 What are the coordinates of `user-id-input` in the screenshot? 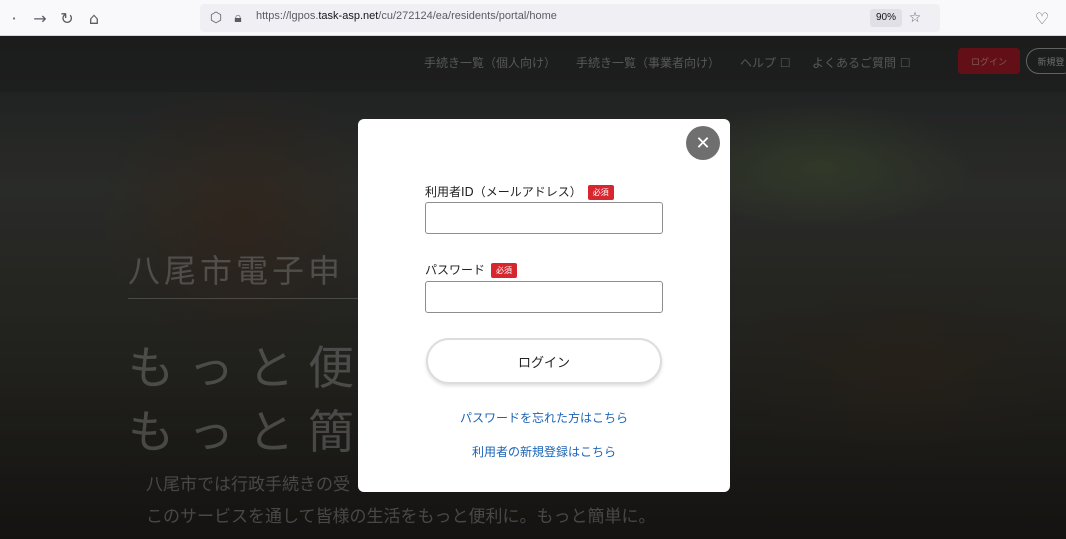 It's located at (544, 218).